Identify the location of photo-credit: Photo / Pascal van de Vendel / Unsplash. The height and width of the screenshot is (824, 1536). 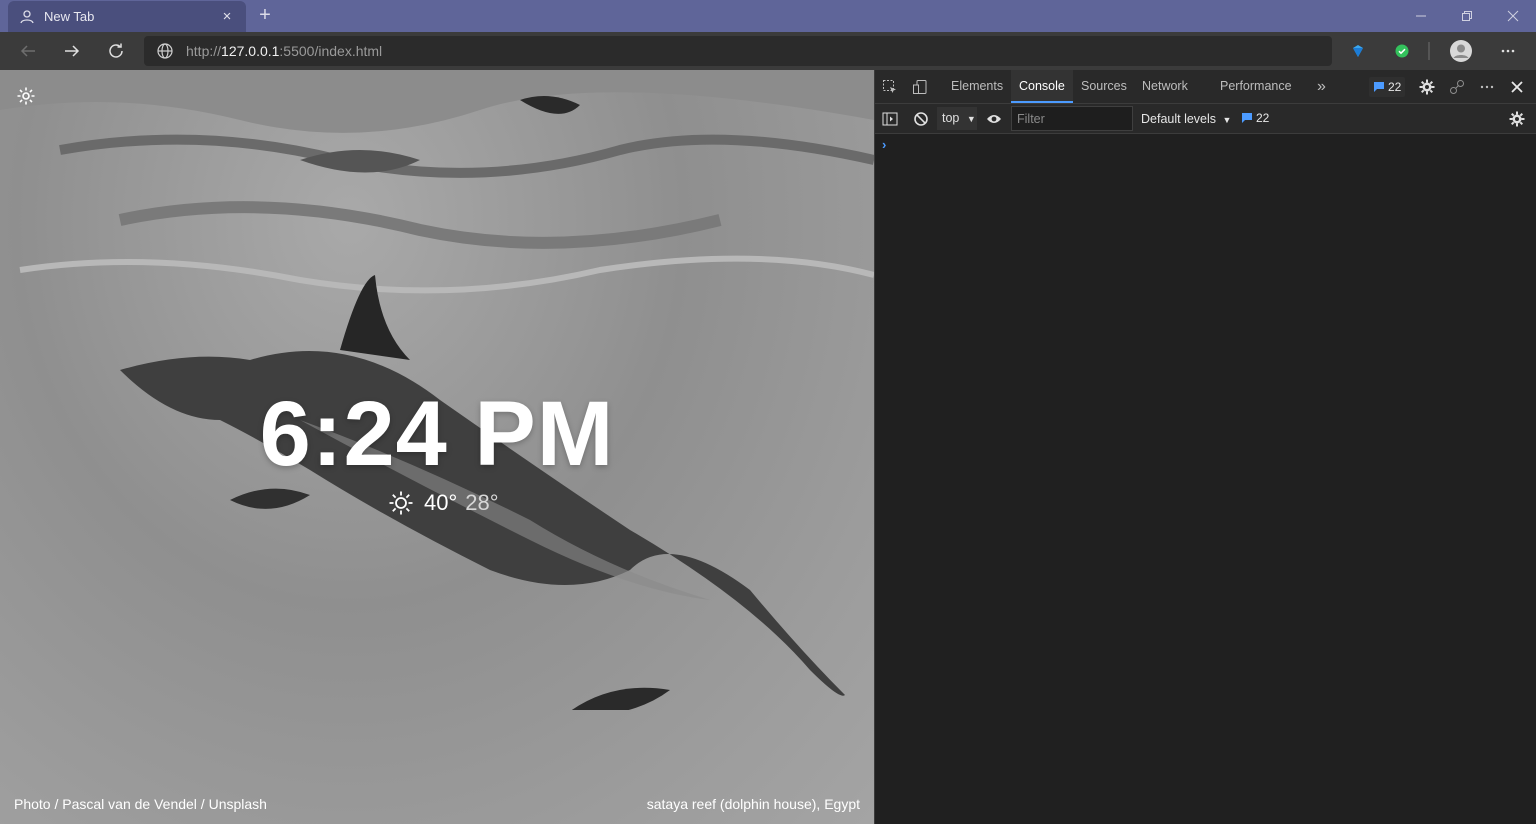
(140, 804).